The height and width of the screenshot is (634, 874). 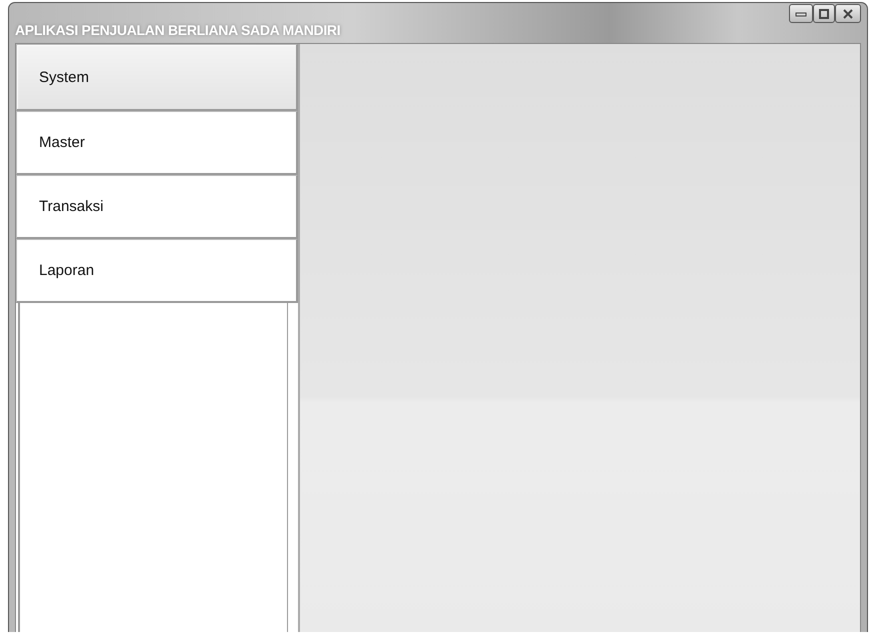 I want to click on menu-button: System, so click(x=157, y=77).